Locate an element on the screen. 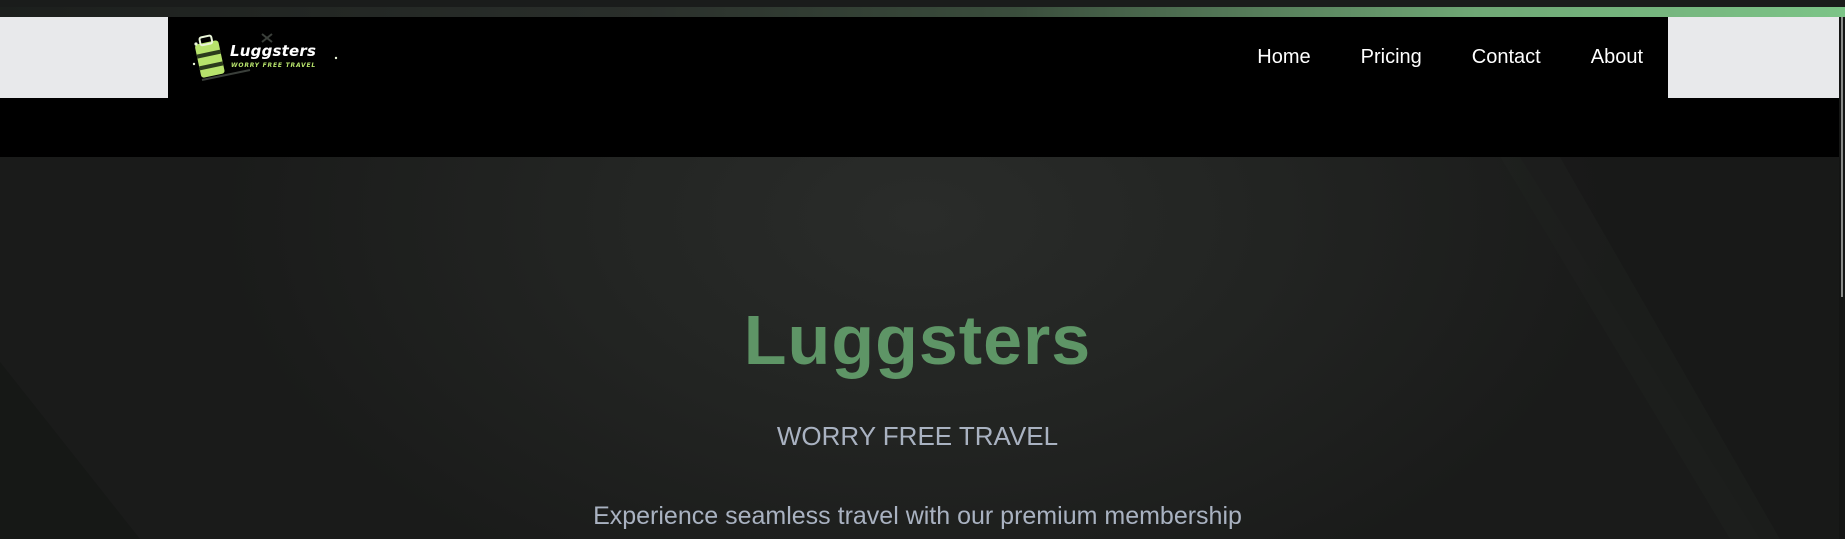  nav-link-pricing: Pricing is located at coordinates (1391, 57).